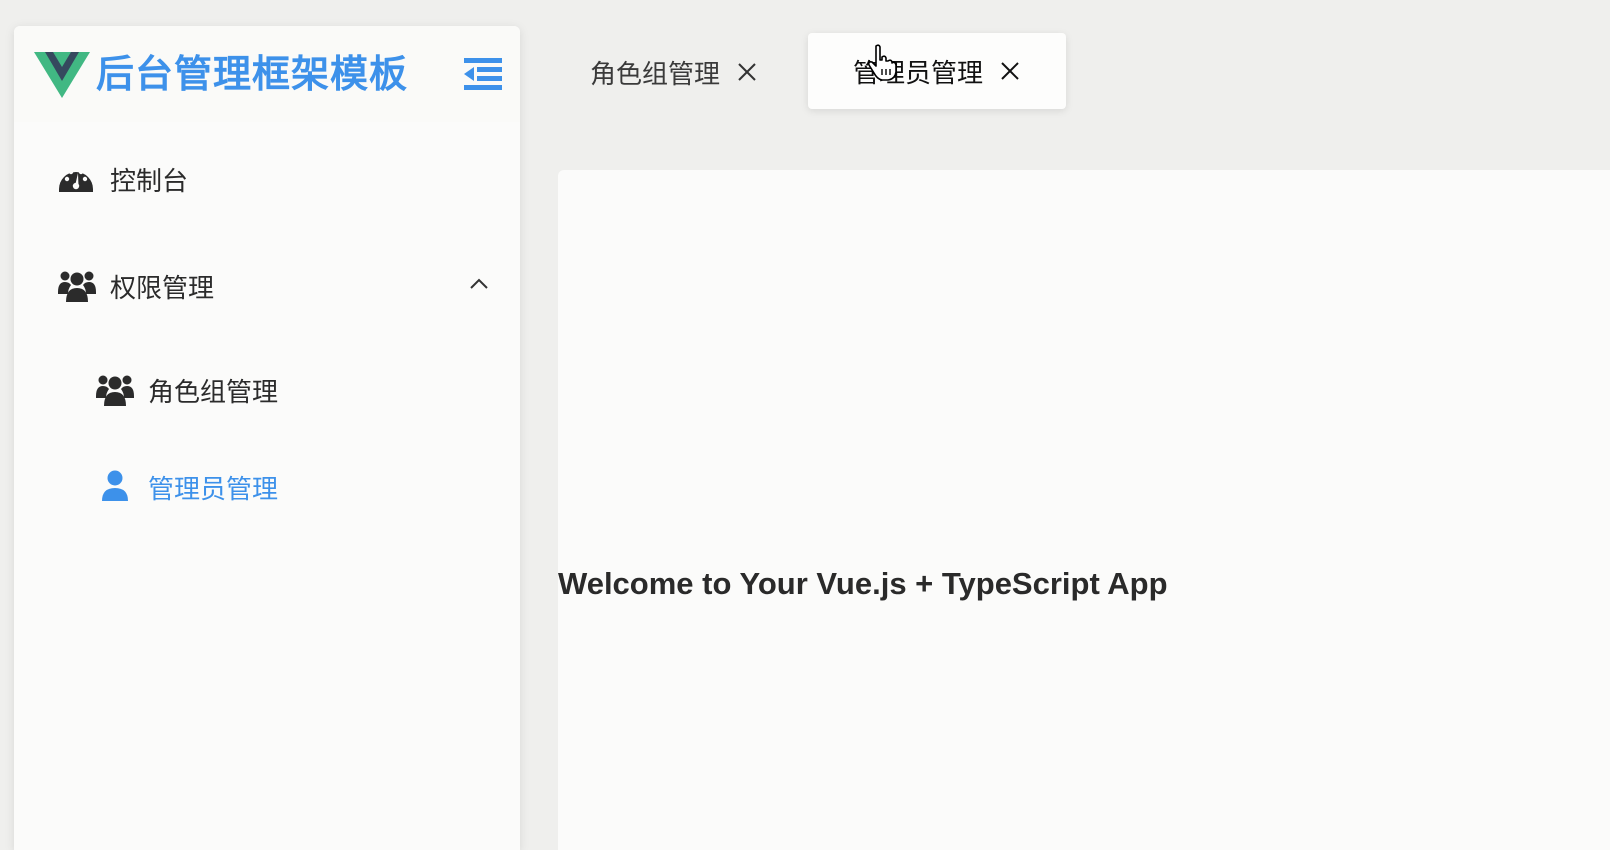  I want to click on sidebar-item-admins: 管理员管理, so click(296, 487).